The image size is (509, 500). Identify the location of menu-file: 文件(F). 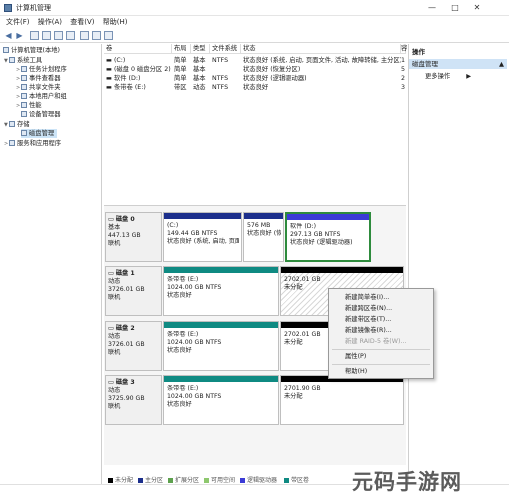
(18, 22).